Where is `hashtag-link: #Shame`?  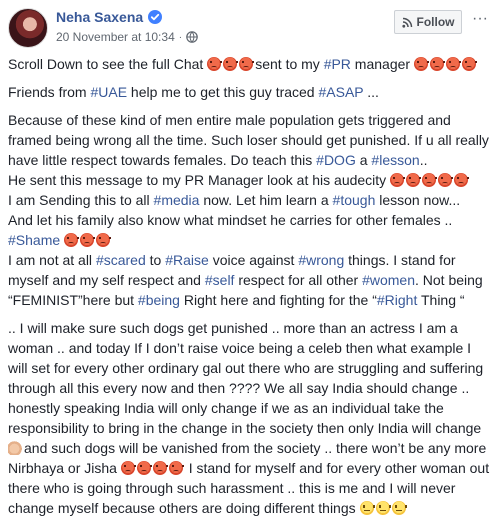
hashtag-link: #Shame is located at coordinates (34, 240).